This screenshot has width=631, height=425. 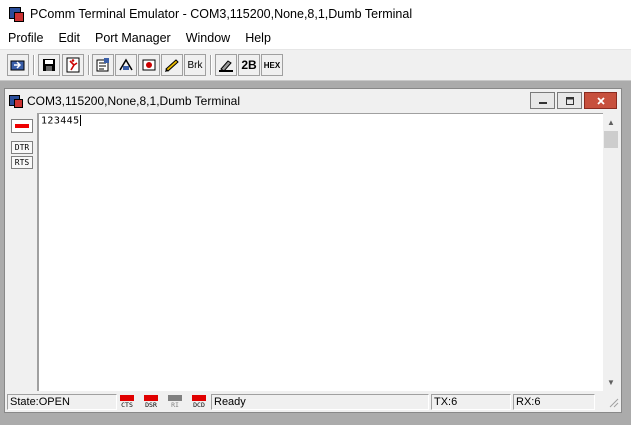 I want to click on properties-icon, so click(x=102, y=65).